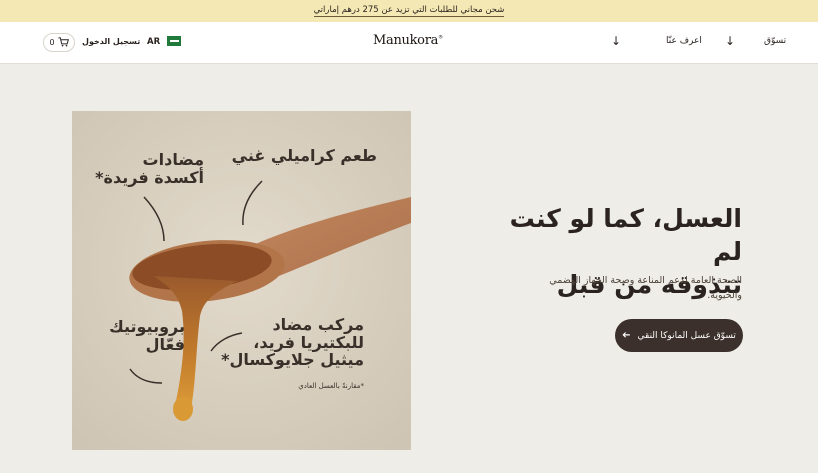 This screenshot has width=818, height=473. I want to click on language-selector: AR, so click(153, 42).